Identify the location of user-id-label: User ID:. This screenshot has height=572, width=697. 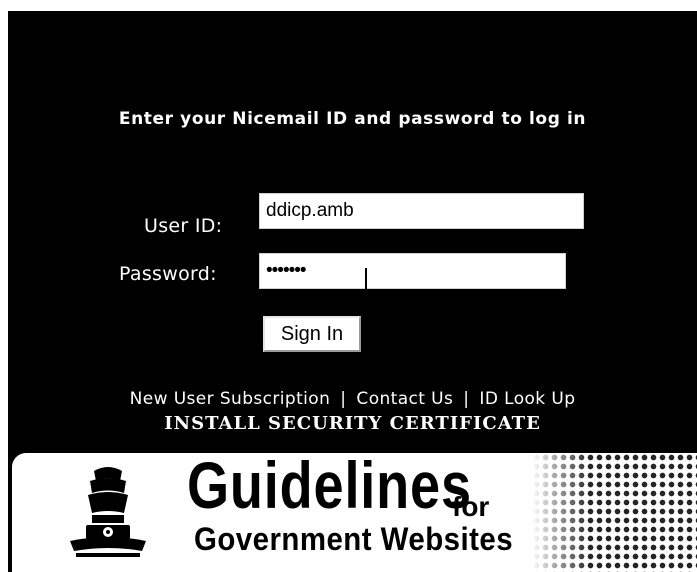
(183, 226).